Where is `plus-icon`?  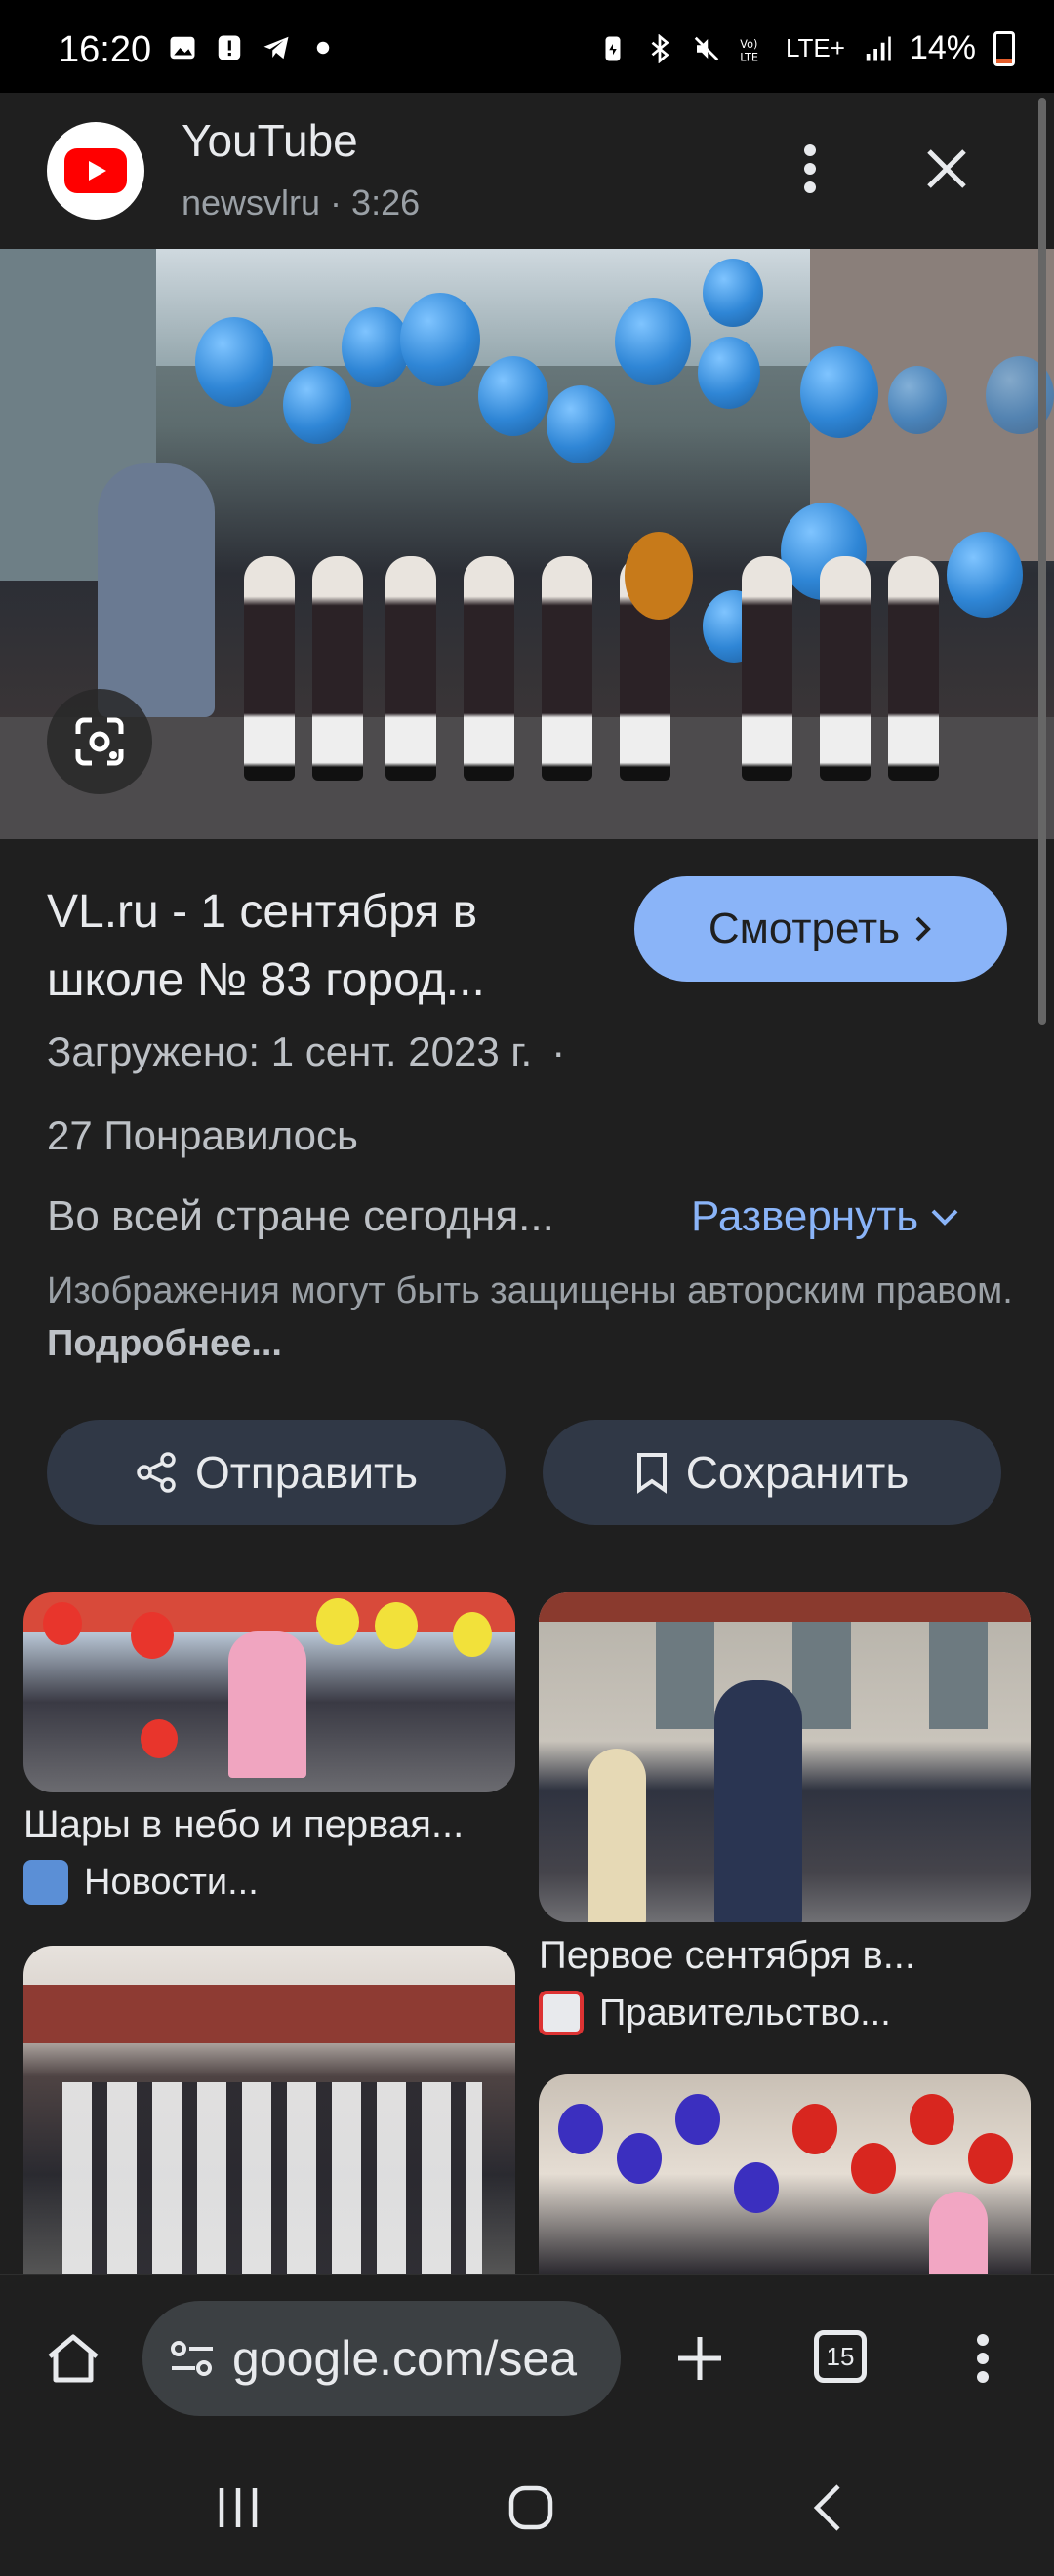 plus-icon is located at coordinates (699, 2358).